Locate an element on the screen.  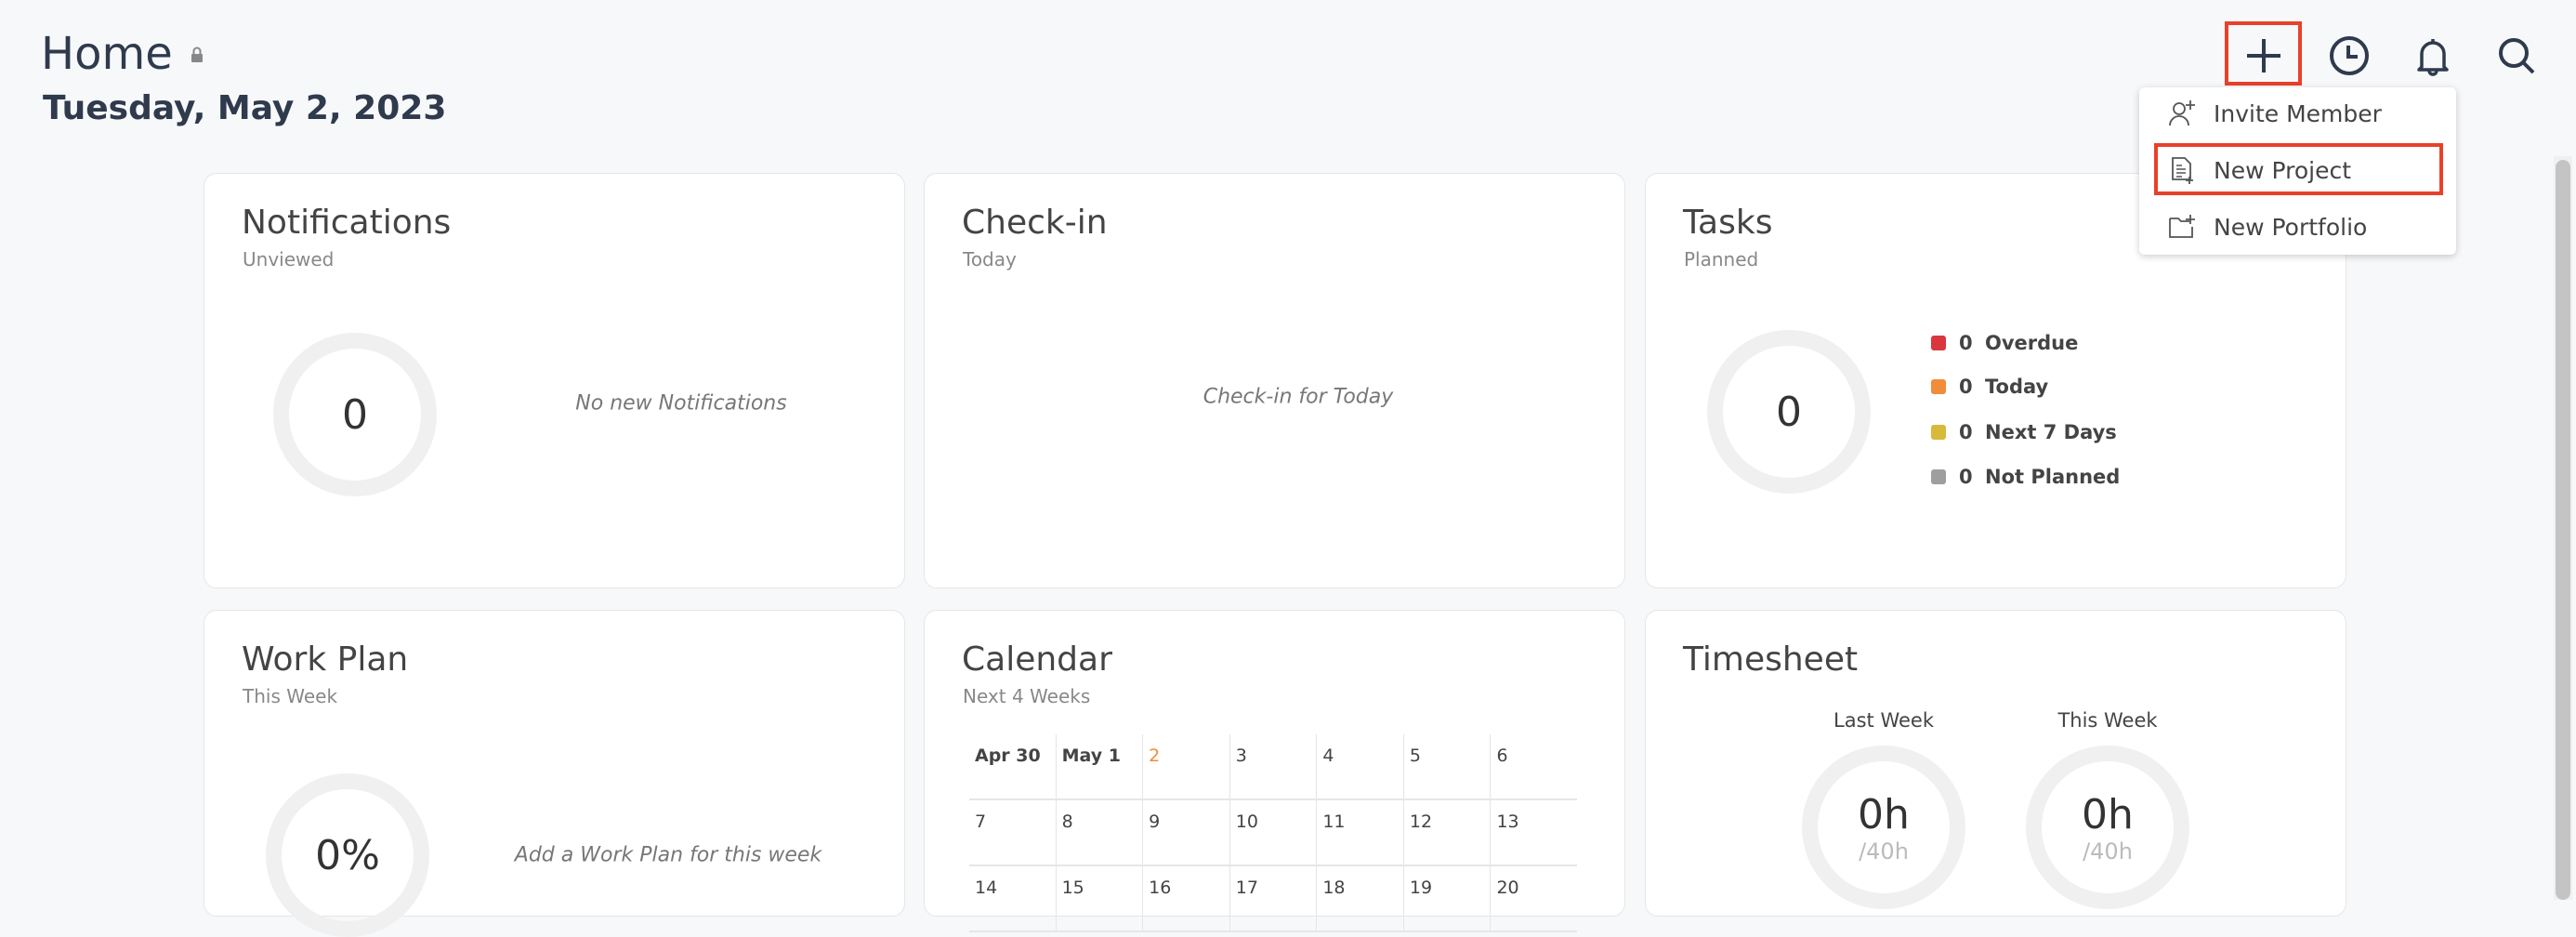
this-week-donut: 0h/40h is located at coordinates (2107, 828).